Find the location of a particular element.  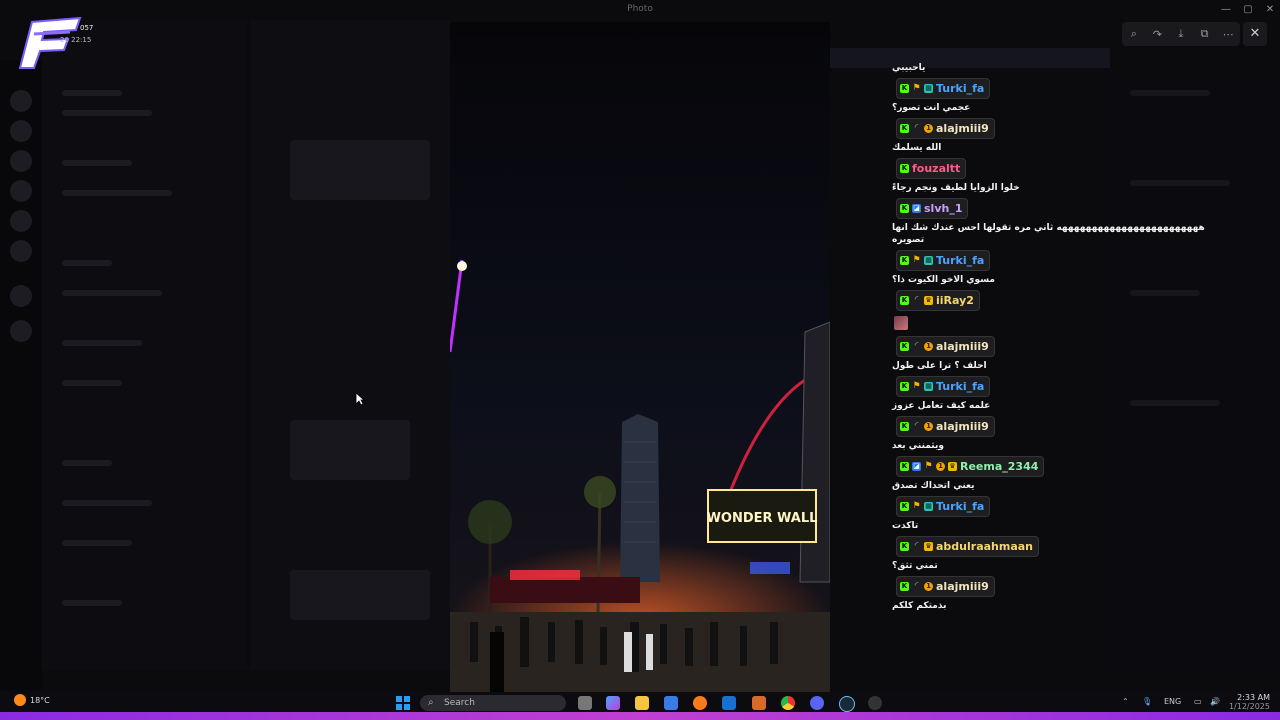

weather-widget: 18°C is located at coordinates (32, 700).